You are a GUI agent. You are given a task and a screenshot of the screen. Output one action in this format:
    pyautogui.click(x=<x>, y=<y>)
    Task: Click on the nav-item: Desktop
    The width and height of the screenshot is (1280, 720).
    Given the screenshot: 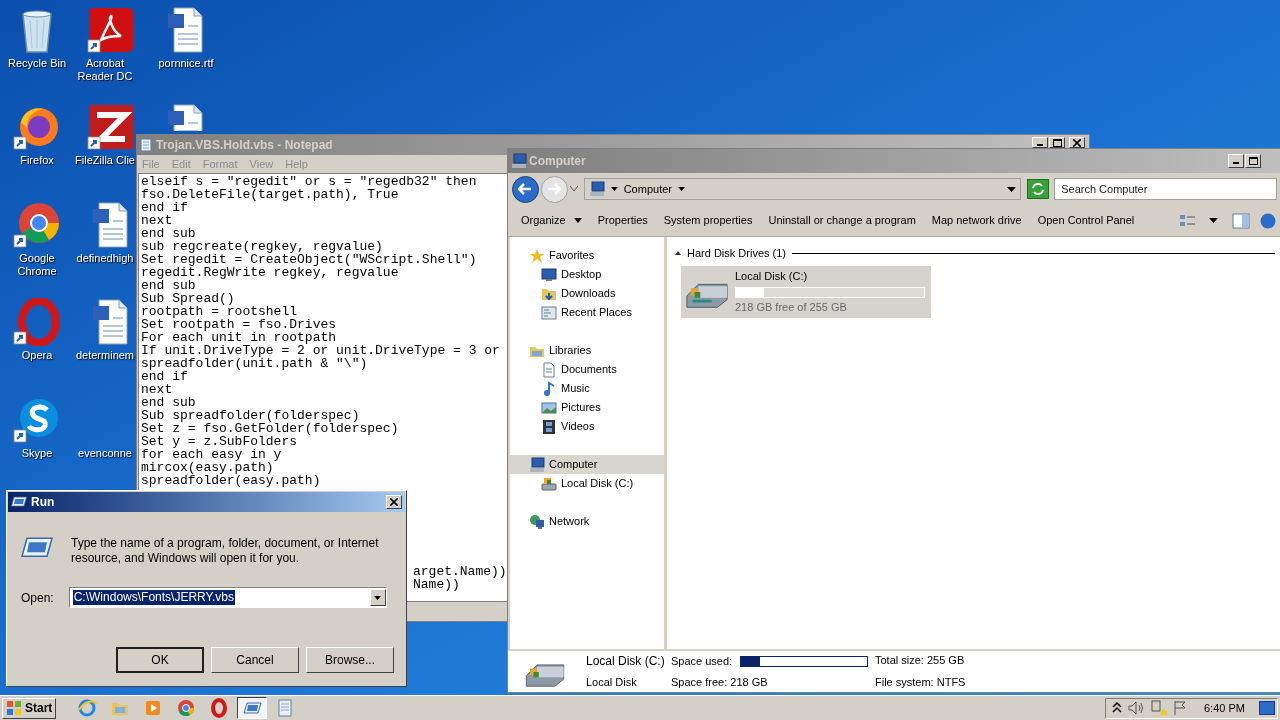 What is the action you would take?
    pyautogui.click(x=587, y=274)
    